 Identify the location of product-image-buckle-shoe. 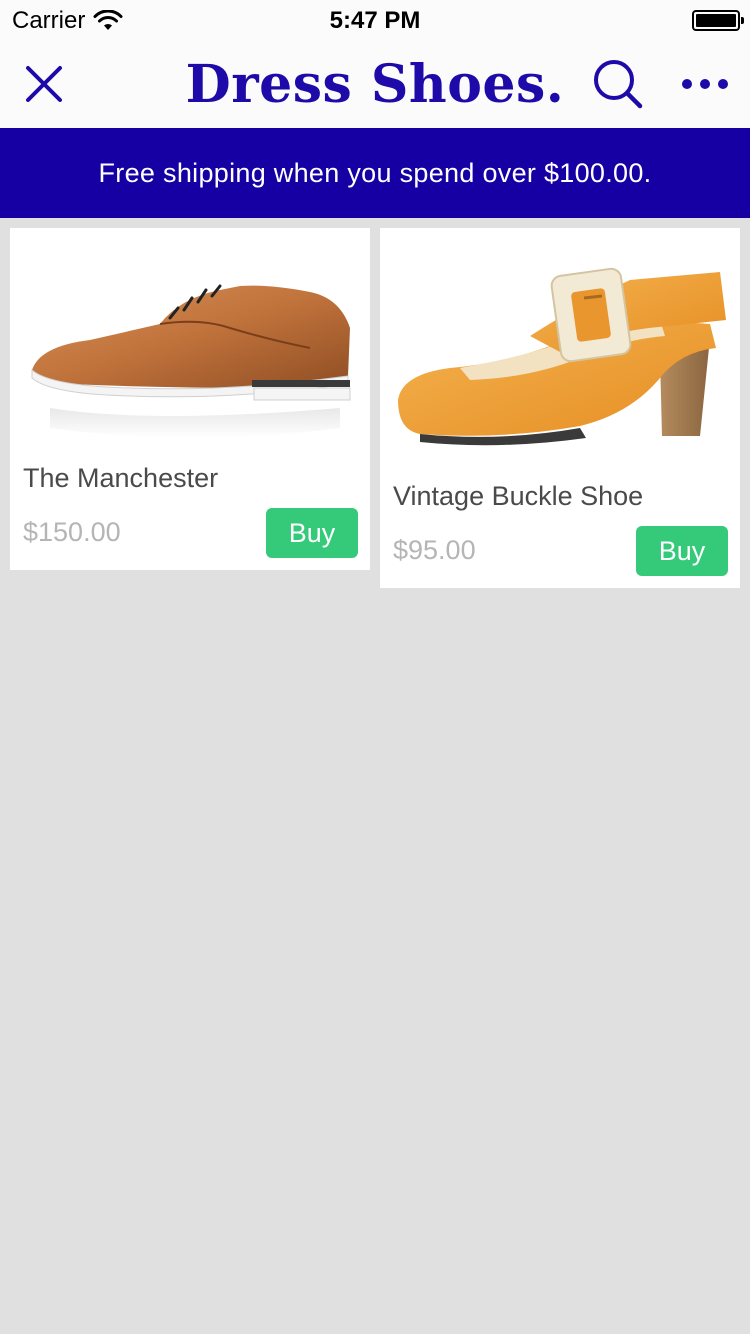
(560, 353).